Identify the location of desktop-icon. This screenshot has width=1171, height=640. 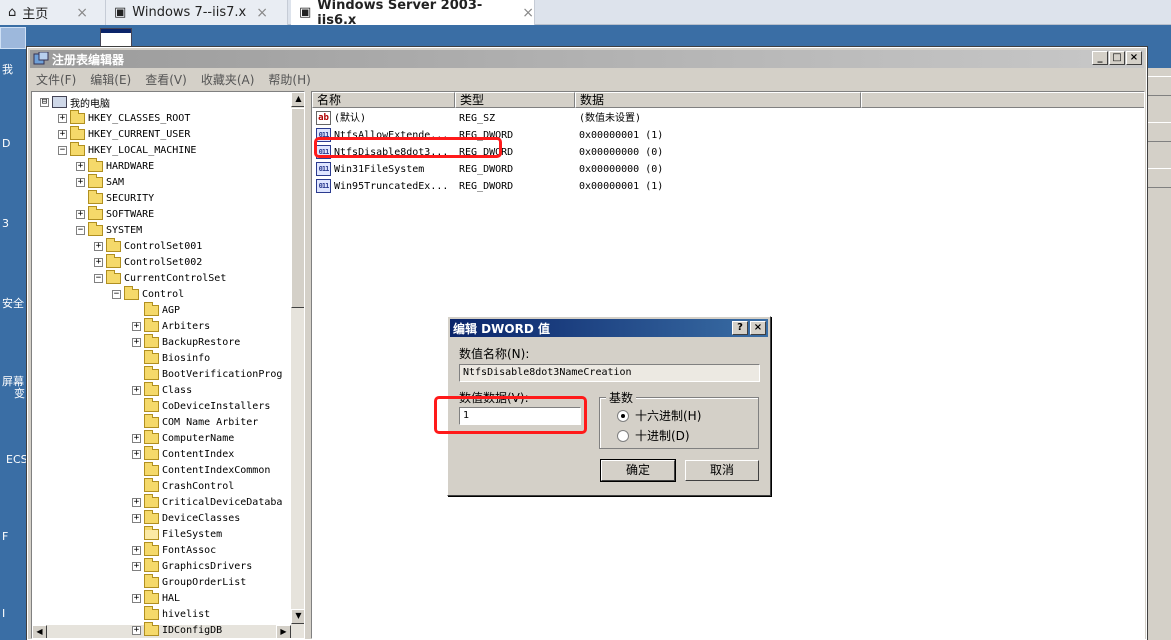
(13, 38).